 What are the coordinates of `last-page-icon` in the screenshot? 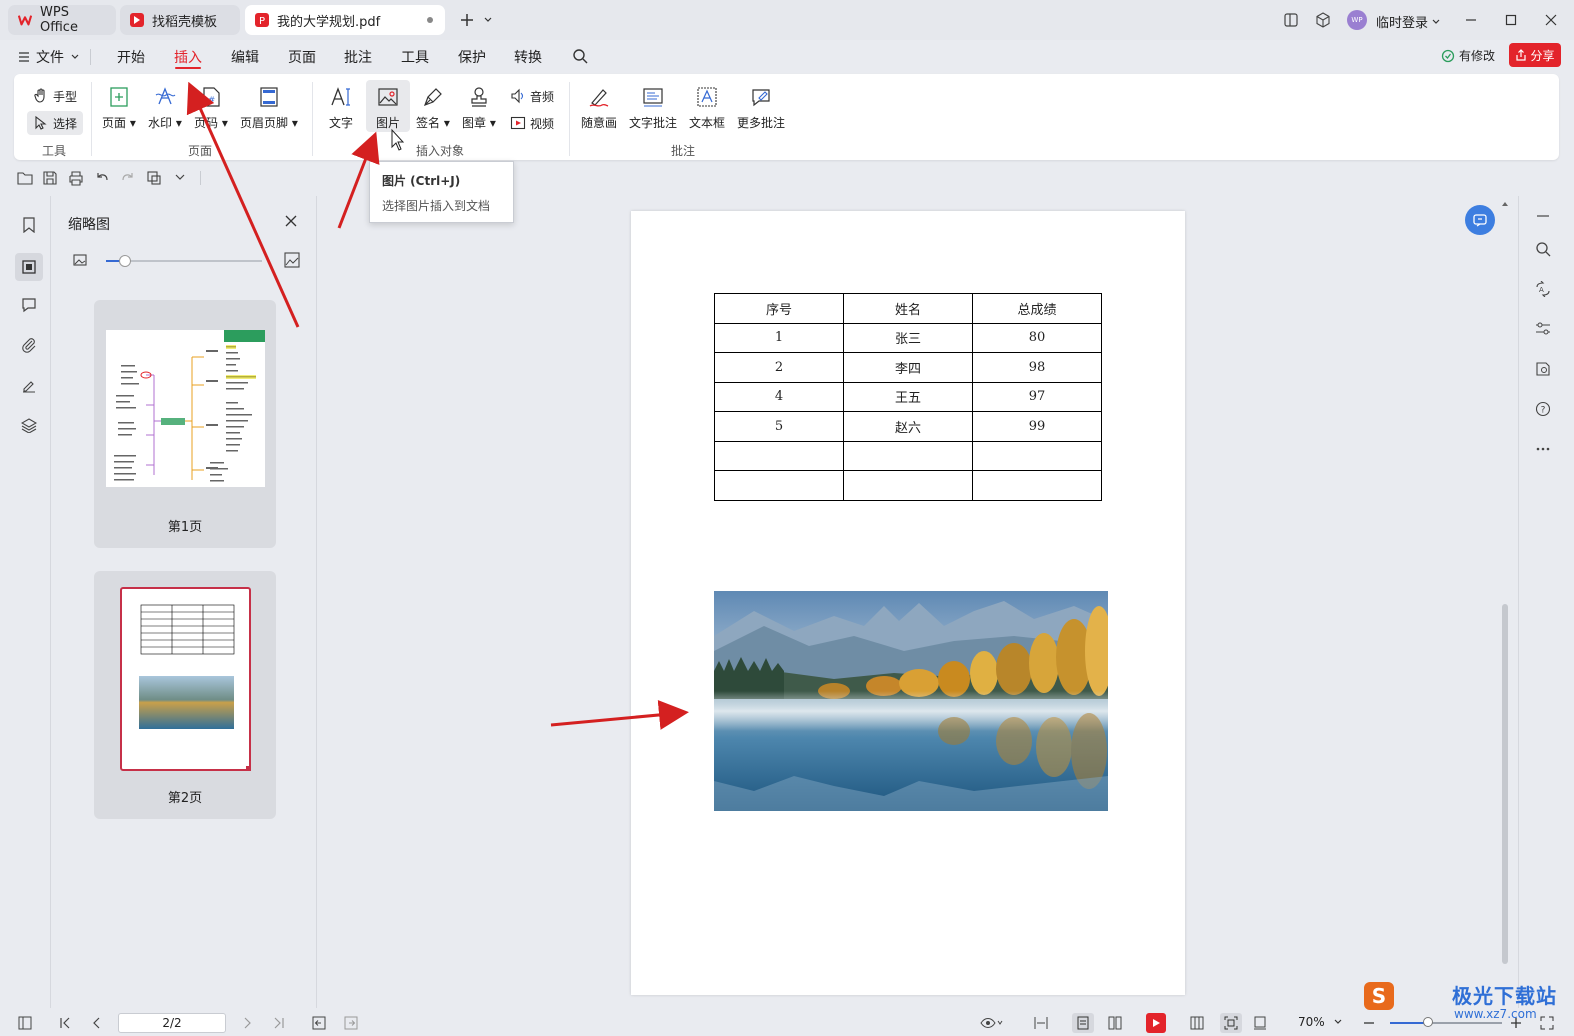 It's located at (279, 1023).